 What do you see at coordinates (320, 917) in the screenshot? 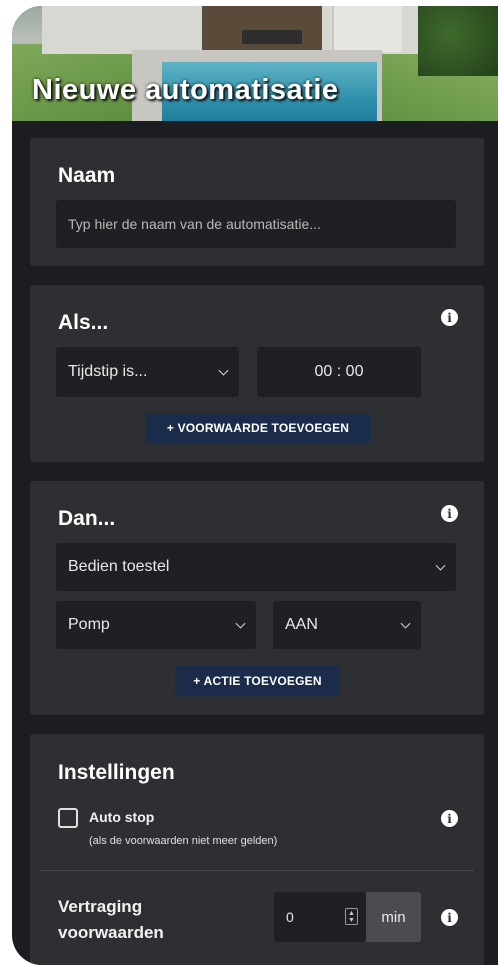
I see `delay-input: 0 ▲ ▼` at bounding box center [320, 917].